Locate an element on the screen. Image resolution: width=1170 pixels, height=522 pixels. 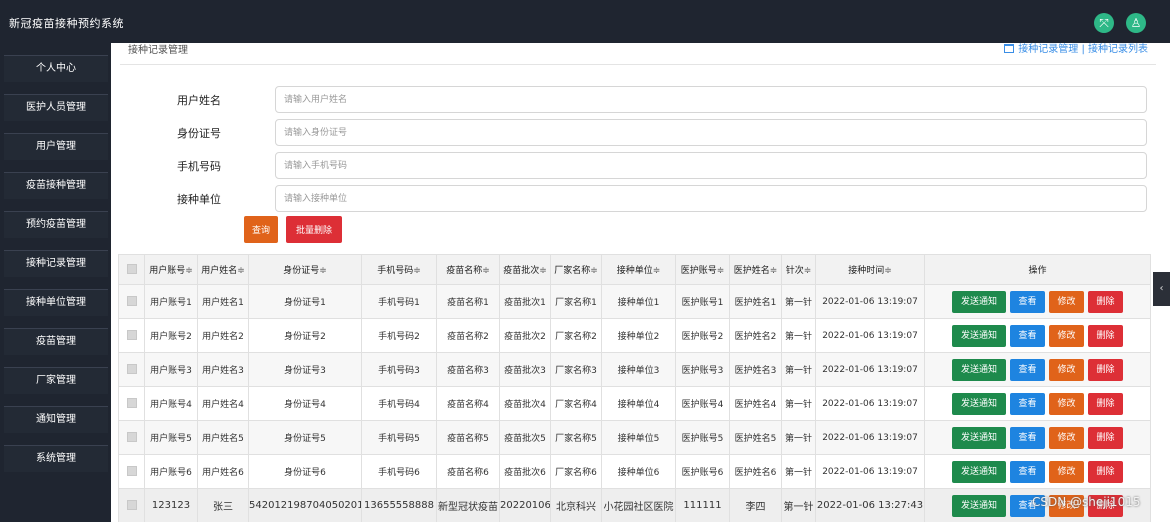
breadcrumb-path: 接种记录管理 | 接种记录列表 is located at coordinates (1083, 49).